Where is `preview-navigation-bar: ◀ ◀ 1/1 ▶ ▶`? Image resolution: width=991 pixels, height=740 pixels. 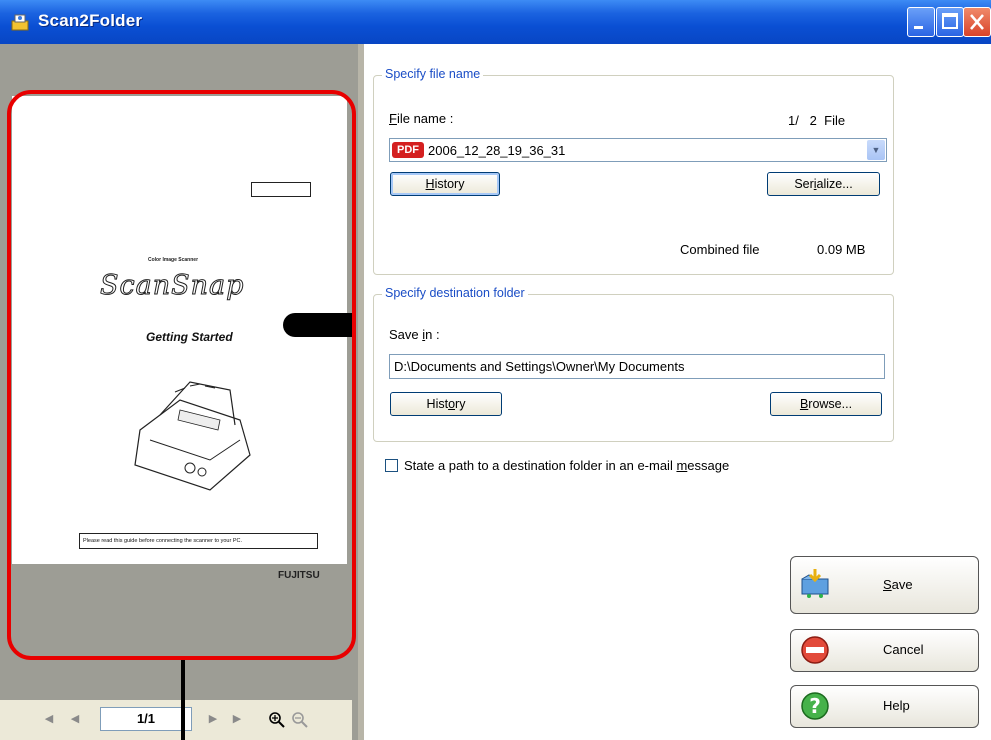
preview-navigation-bar: ◀ ◀ 1/1 ▶ ▶ is located at coordinates (176, 720).